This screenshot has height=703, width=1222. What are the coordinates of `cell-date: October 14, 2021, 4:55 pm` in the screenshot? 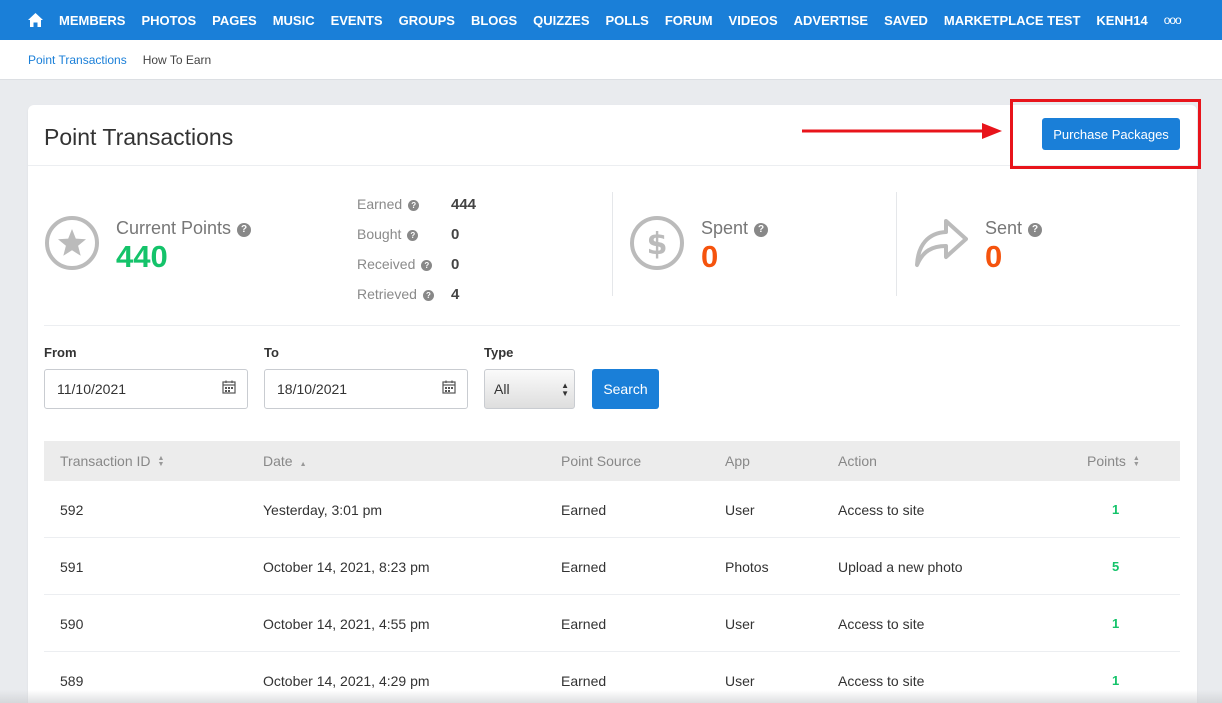 It's located at (346, 624).